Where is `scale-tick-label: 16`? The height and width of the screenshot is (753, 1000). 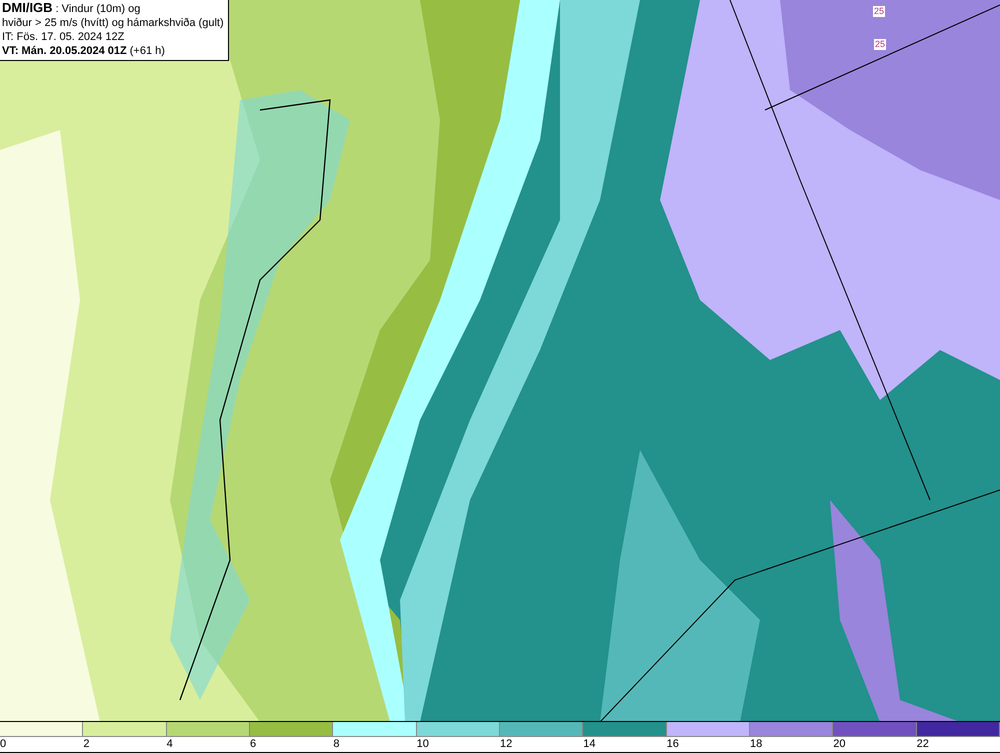 scale-tick-label: 16 is located at coordinates (673, 744).